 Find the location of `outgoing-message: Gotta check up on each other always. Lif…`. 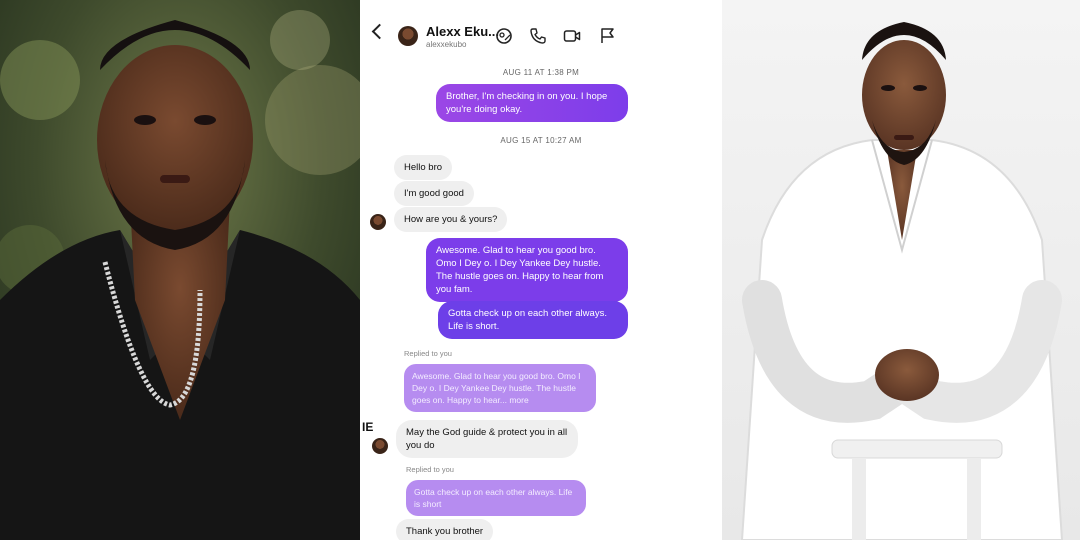

outgoing-message: Gotta check up on each other always. Lif… is located at coordinates (533, 320).